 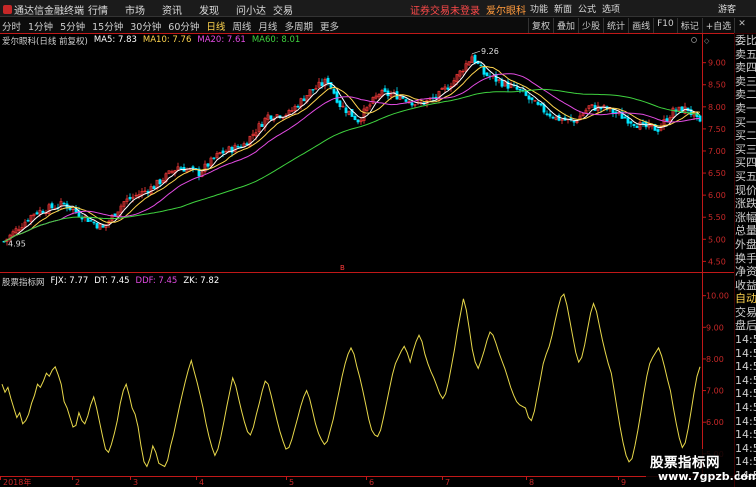 I want to click on side-panel-item: 收益, so click(x=745, y=286).